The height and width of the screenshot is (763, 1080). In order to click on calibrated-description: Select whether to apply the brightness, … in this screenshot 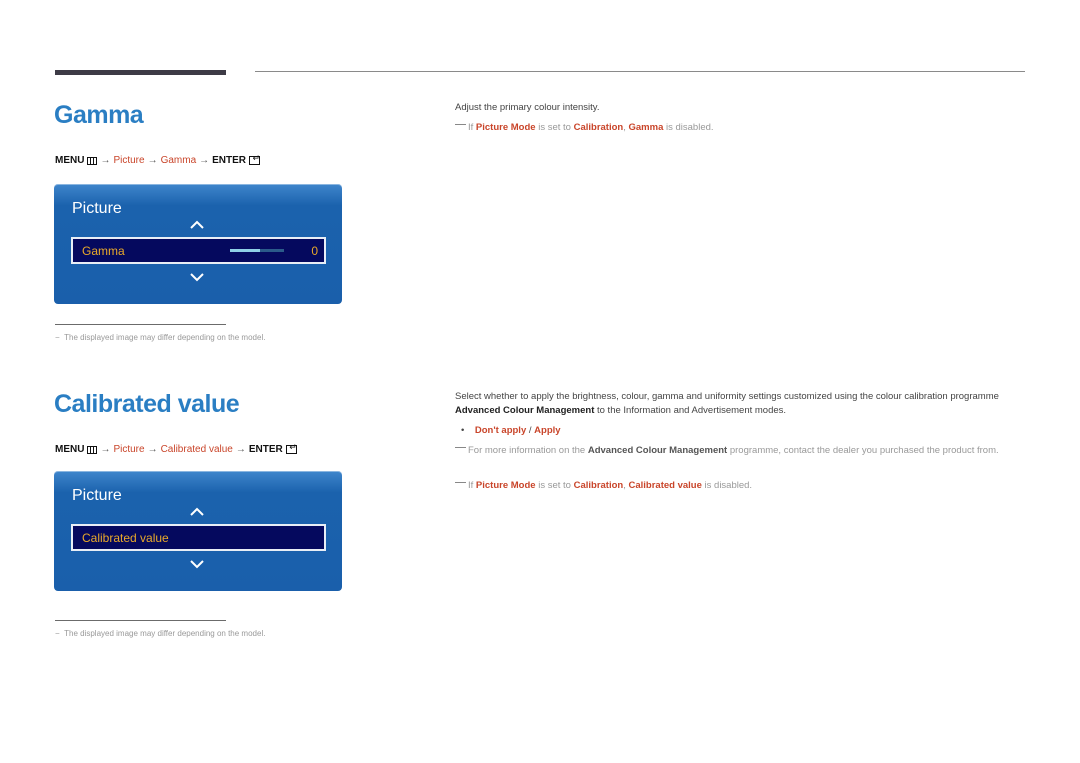, I will do `click(735, 404)`.